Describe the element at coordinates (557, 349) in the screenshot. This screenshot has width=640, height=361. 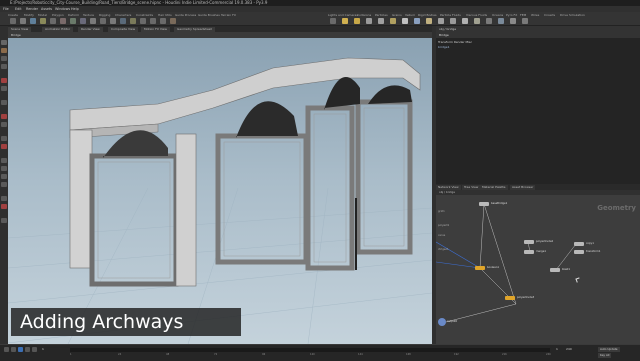
I see `start-frame: 1` at that location.